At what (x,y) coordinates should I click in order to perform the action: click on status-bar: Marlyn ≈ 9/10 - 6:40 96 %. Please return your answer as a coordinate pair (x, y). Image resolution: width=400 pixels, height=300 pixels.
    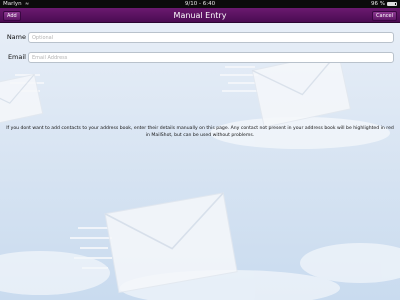
    Looking at the image, I should click on (200, 4).